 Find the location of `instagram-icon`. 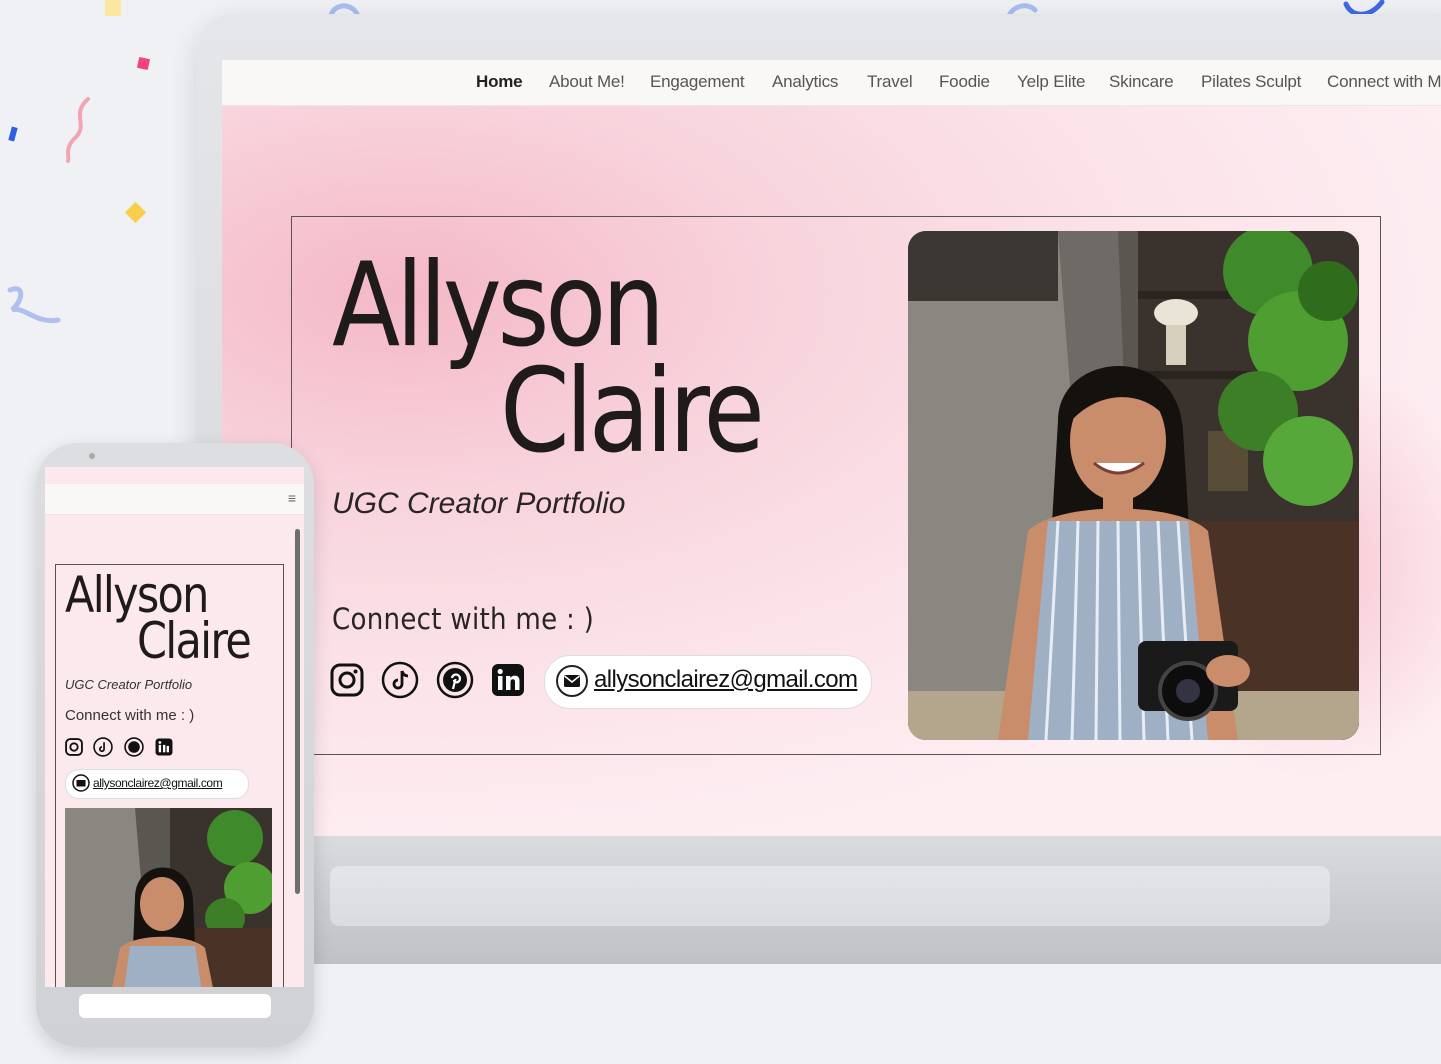

instagram-icon is located at coordinates (347, 680).